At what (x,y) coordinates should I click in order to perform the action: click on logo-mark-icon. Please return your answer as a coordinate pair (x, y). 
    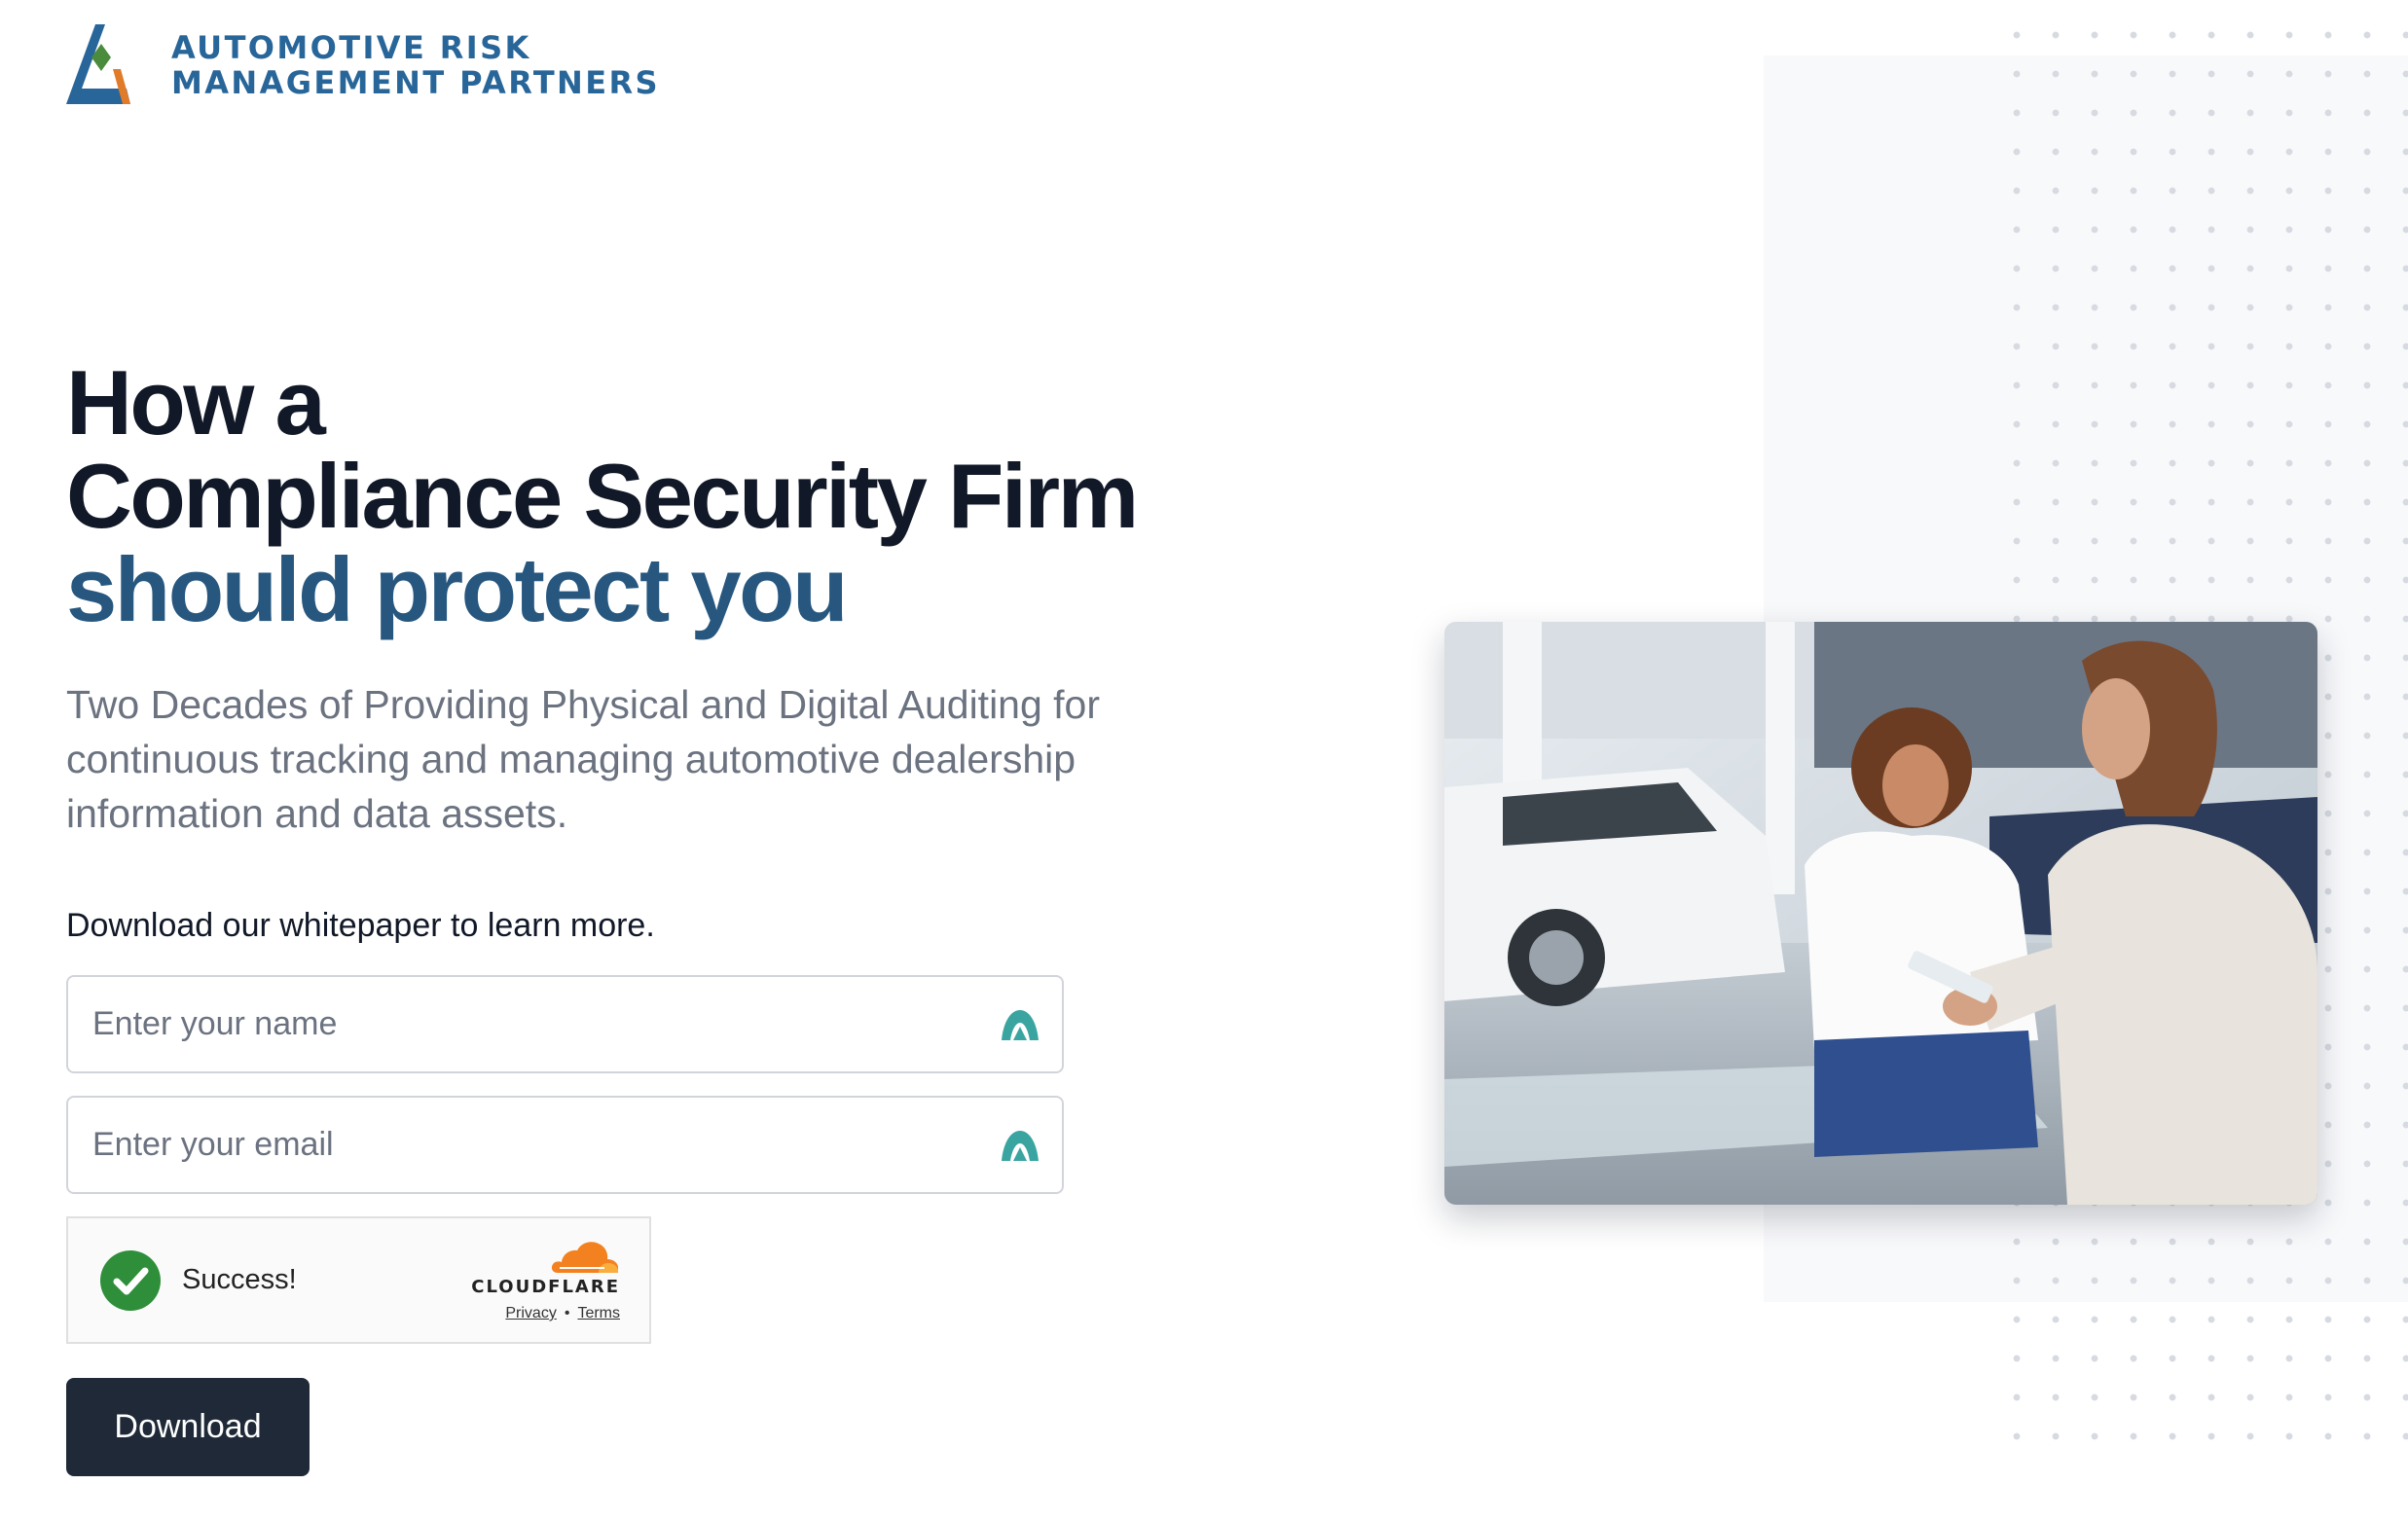
    Looking at the image, I should click on (98, 64).